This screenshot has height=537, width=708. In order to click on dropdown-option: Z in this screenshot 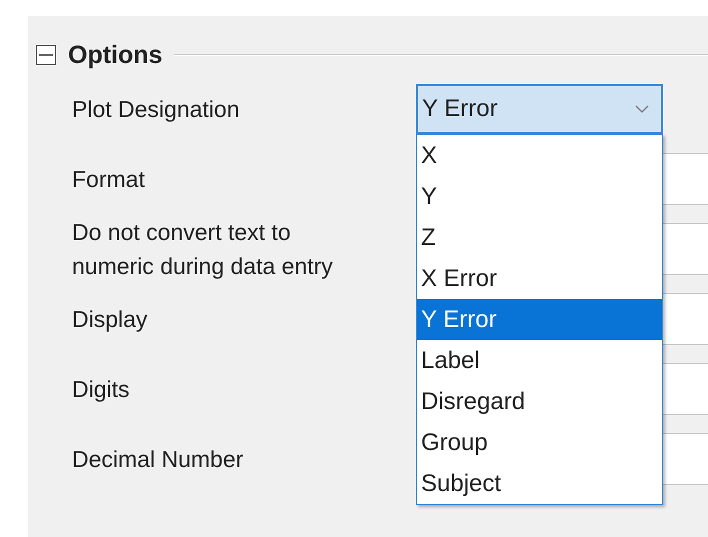, I will do `click(539, 237)`.